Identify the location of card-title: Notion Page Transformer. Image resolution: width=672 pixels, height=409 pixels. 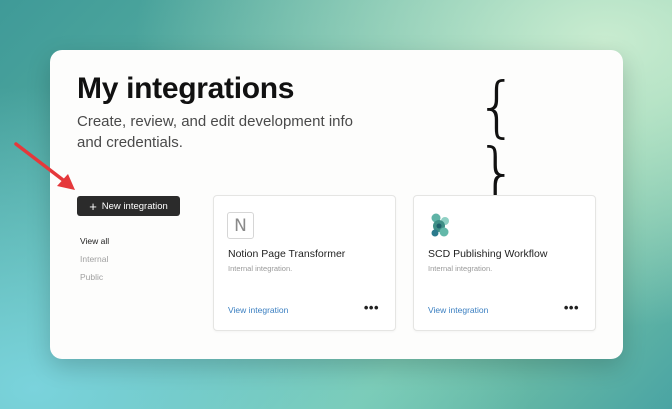
(287, 254).